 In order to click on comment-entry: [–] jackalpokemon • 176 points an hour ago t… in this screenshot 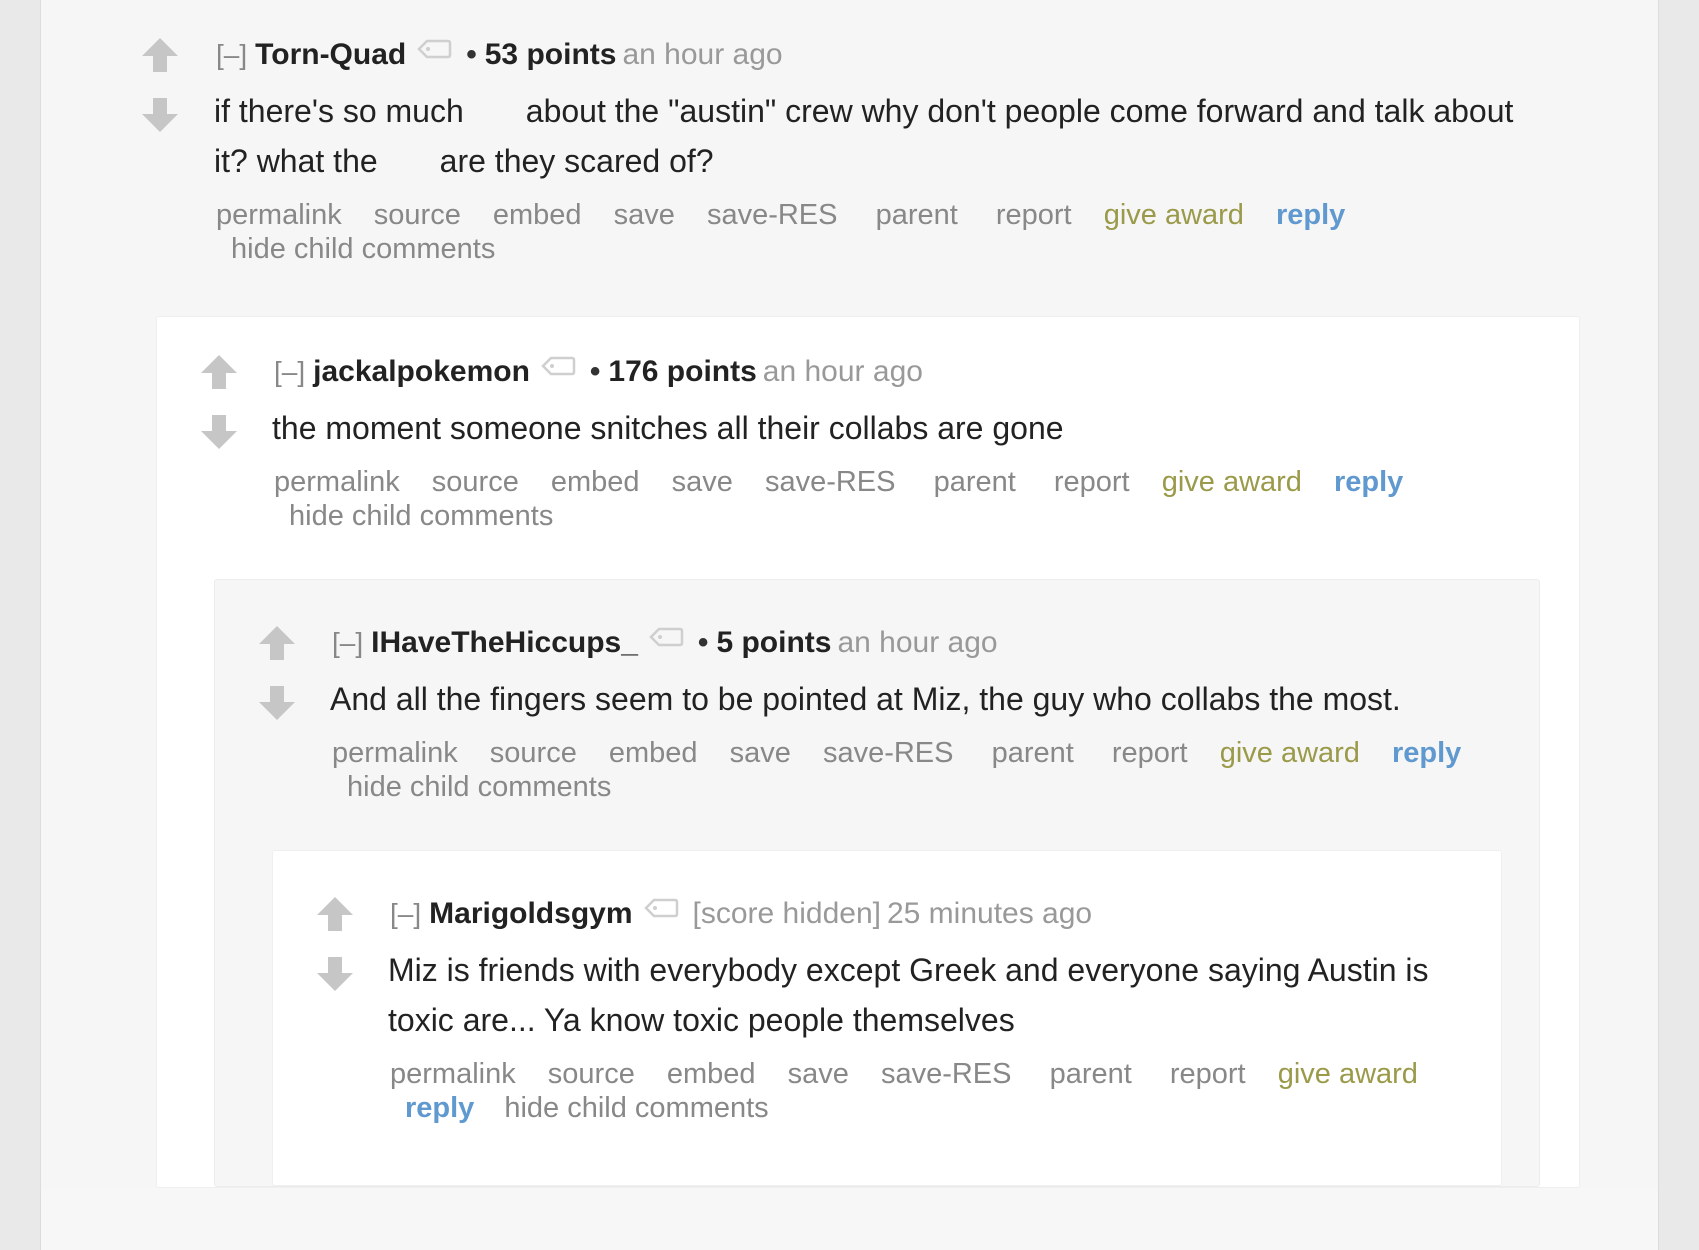, I will do `click(925, 443)`.